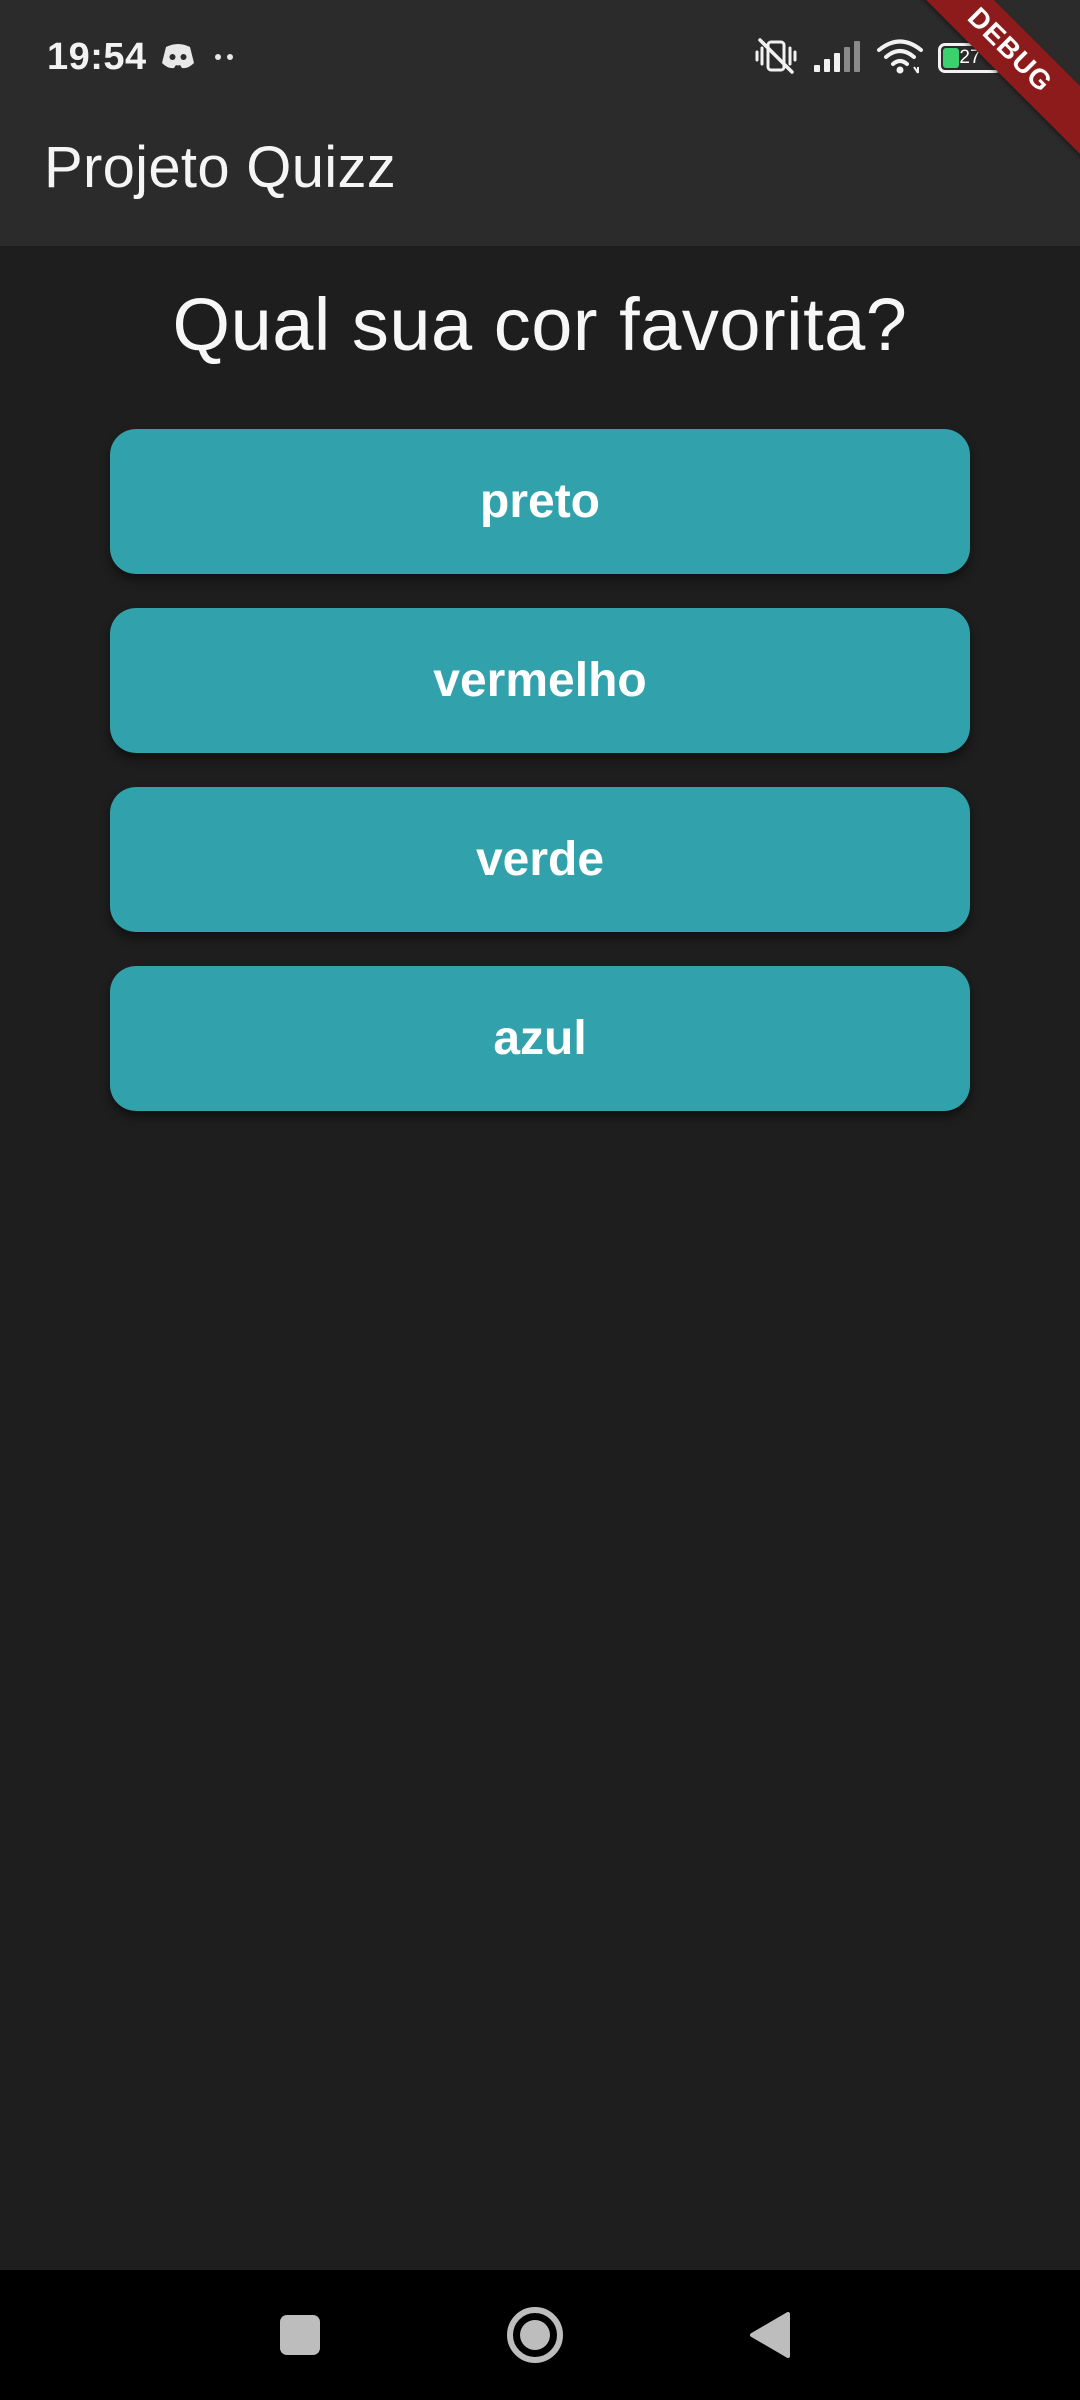 This screenshot has height=2400, width=1080. What do you see at coordinates (837, 58) in the screenshot?
I see `signal-icon` at bounding box center [837, 58].